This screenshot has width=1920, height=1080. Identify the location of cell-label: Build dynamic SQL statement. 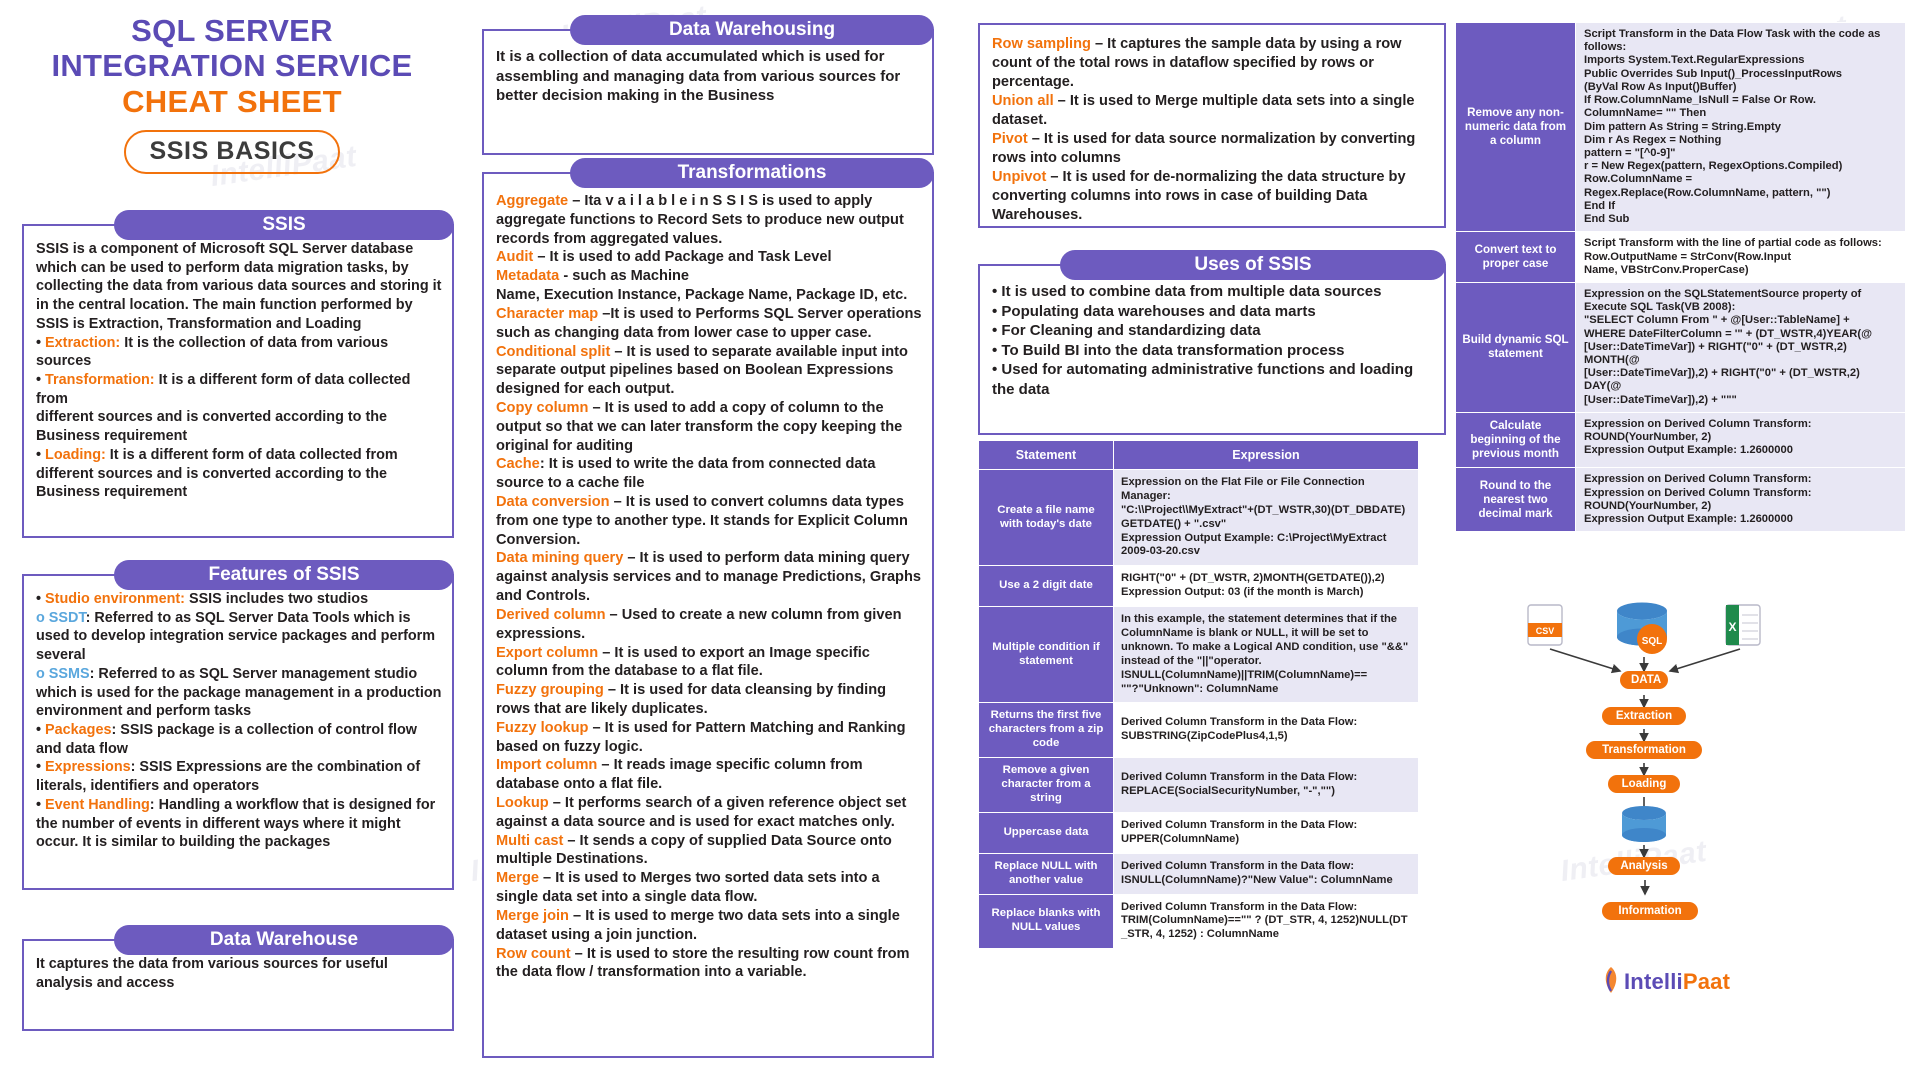
(1515, 347).